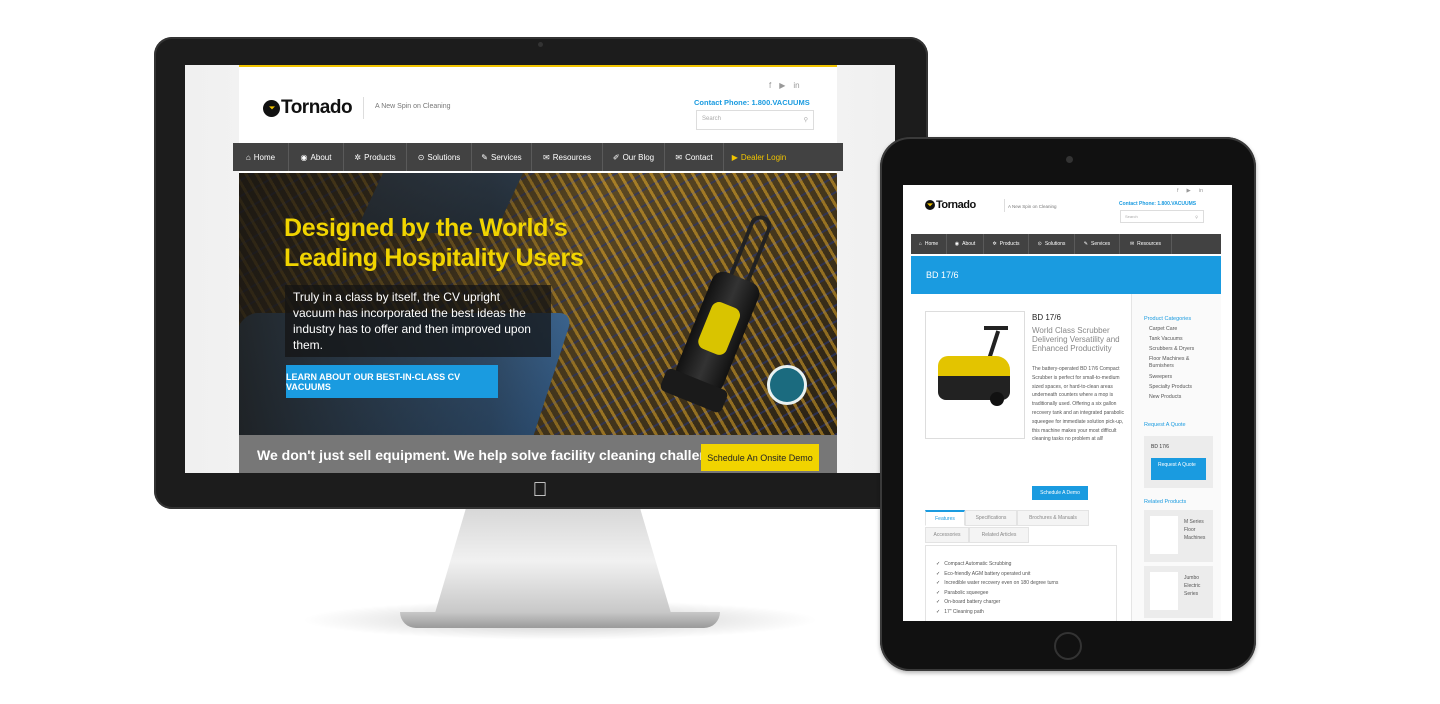 Image resolution: width=1440 pixels, height=704 pixels. Describe the element at coordinates (1009, 244) in the screenshot. I see `nav-label: Products` at that location.